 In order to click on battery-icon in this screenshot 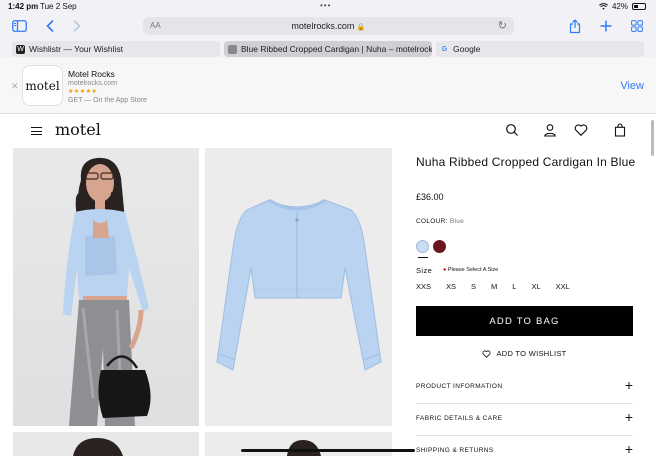, I will do `click(639, 6)`.